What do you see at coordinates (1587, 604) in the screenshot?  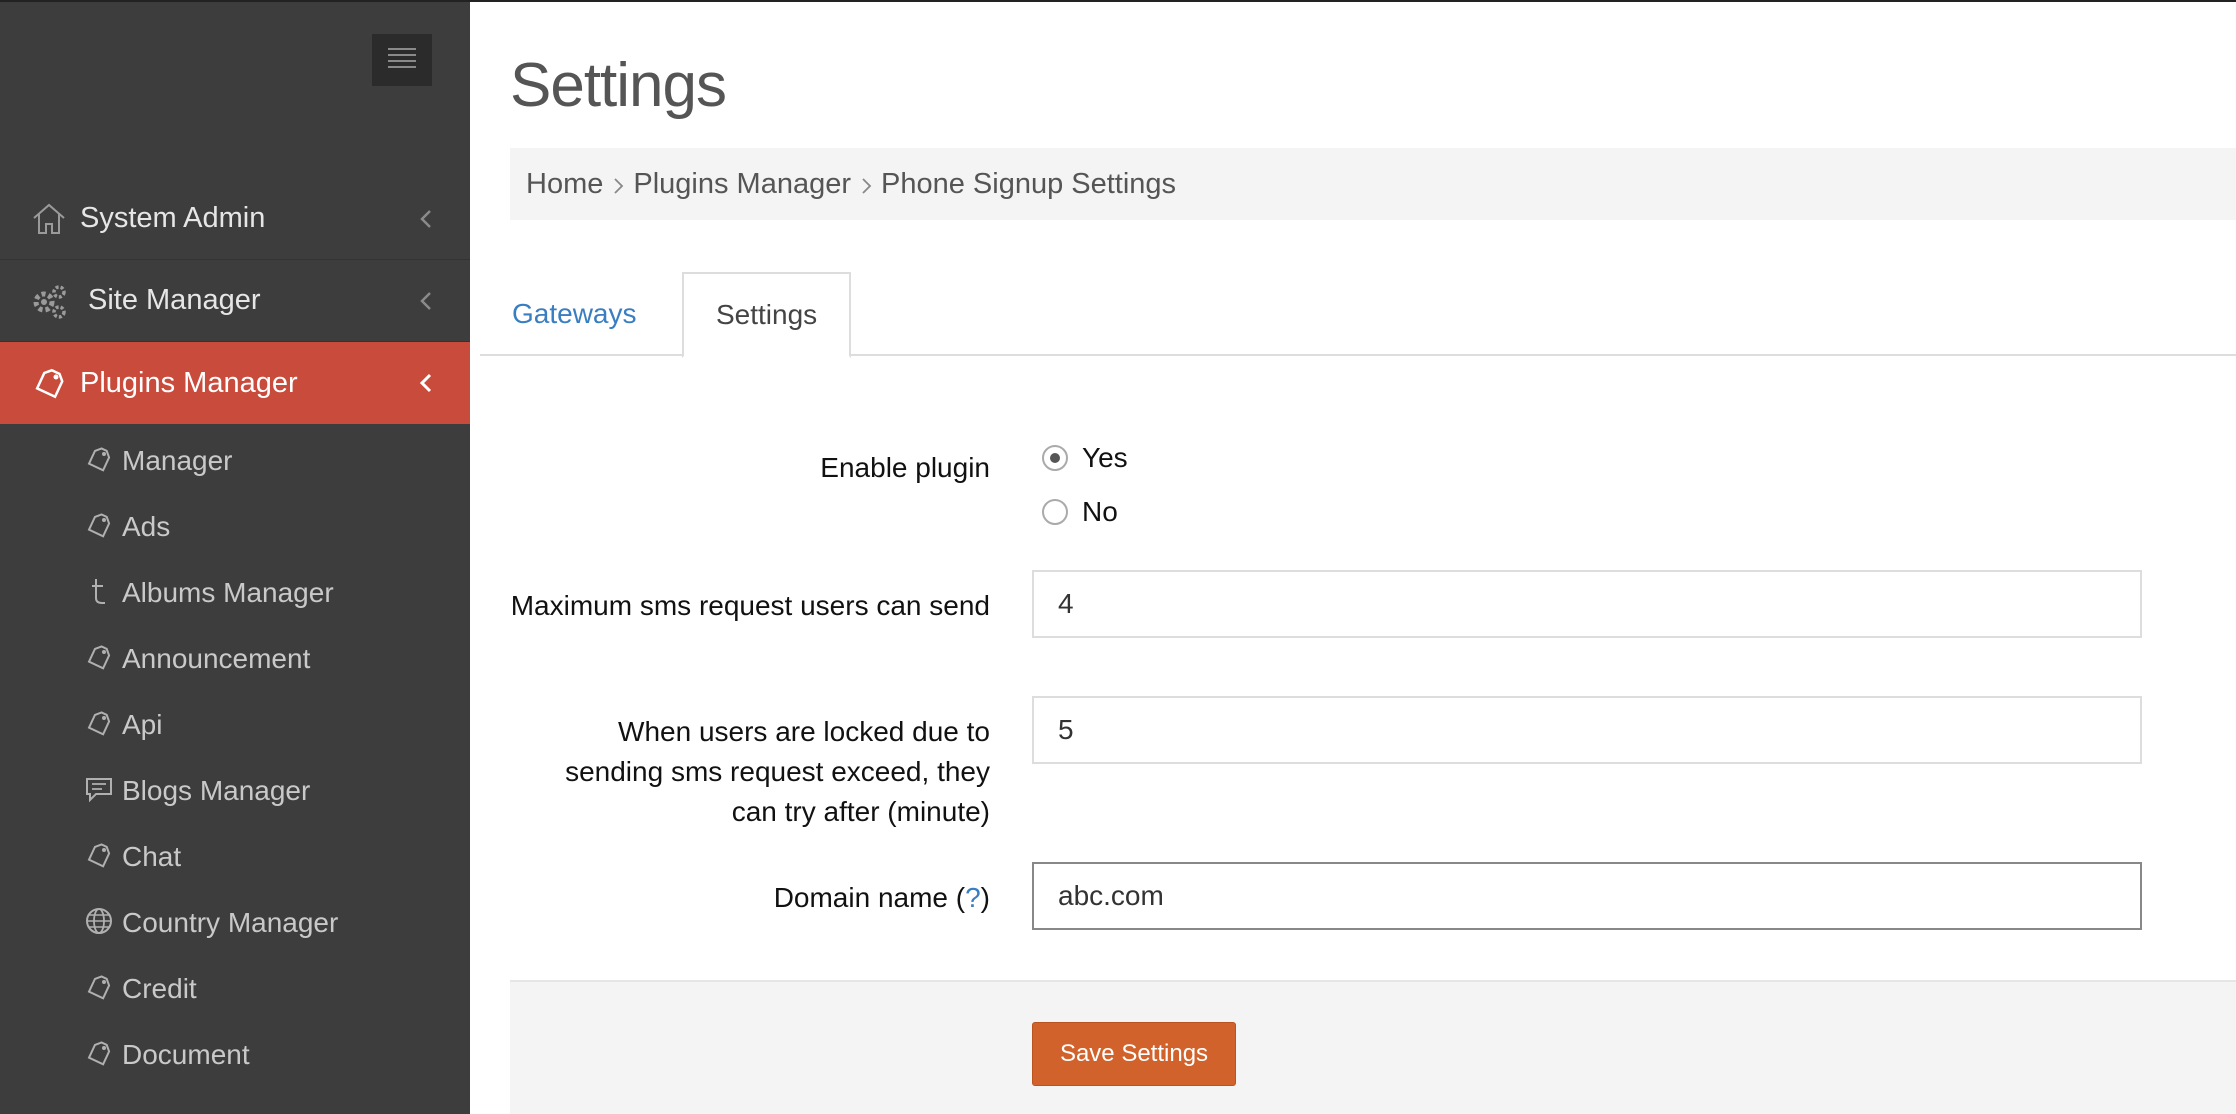 I see `max-sms-input` at bounding box center [1587, 604].